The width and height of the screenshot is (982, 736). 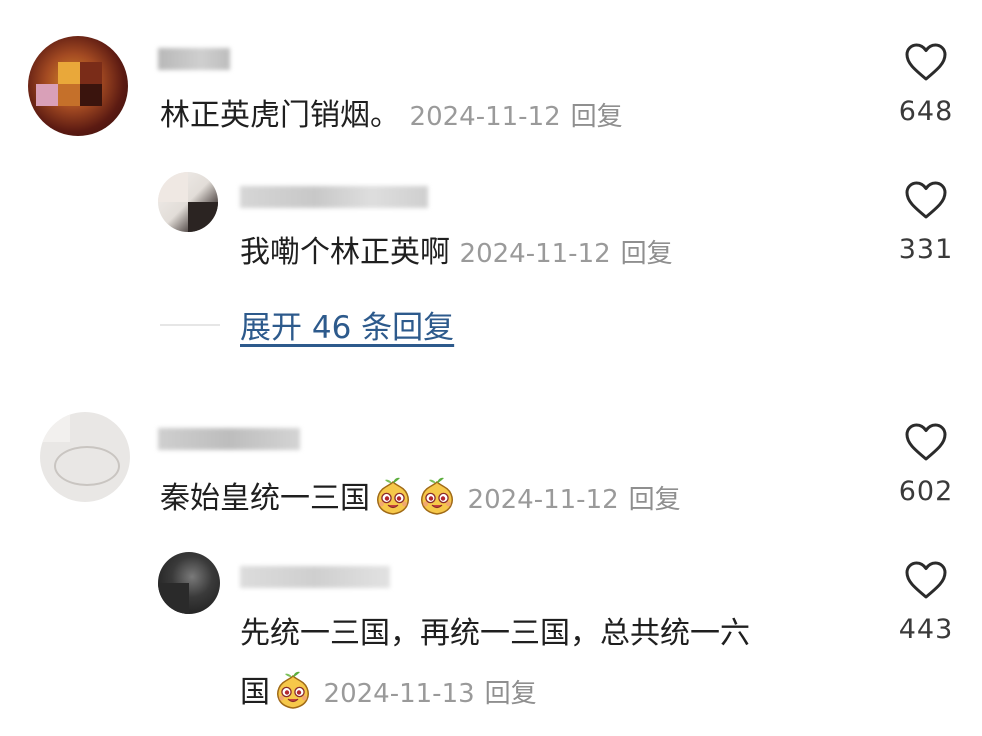 I want to click on reply-text-line2: 国 2024-11-13 回复, so click(x=388, y=692).